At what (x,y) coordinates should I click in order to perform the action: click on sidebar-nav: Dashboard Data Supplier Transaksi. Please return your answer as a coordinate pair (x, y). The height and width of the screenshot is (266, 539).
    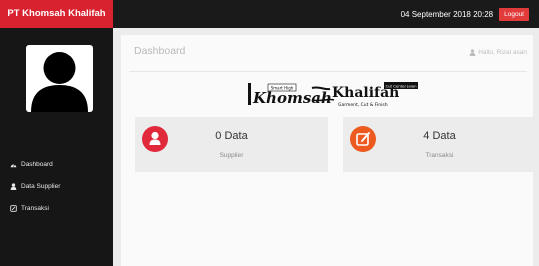
    Looking at the image, I should click on (56, 186).